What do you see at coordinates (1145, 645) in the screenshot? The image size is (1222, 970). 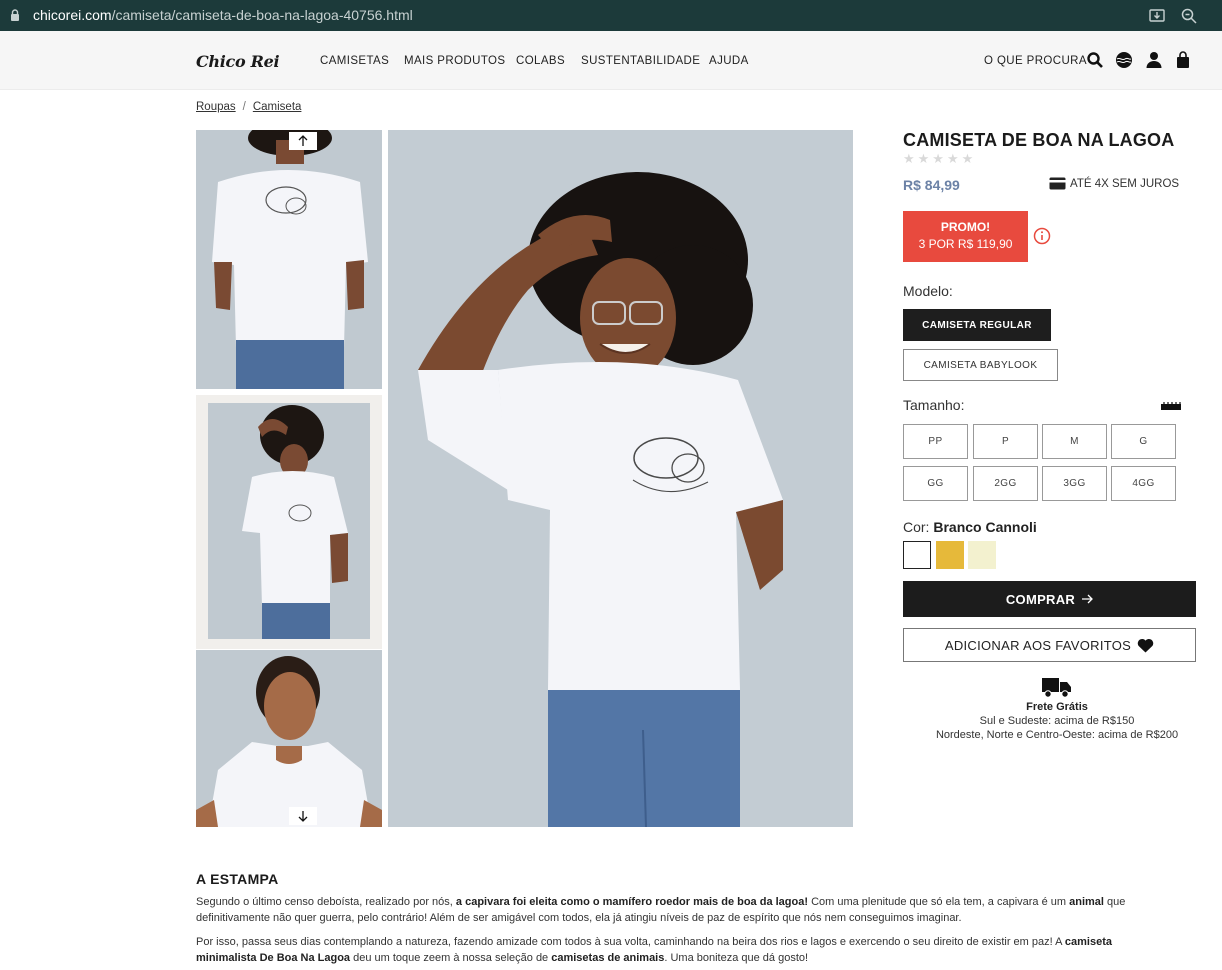 I see `heart-icon` at bounding box center [1145, 645].